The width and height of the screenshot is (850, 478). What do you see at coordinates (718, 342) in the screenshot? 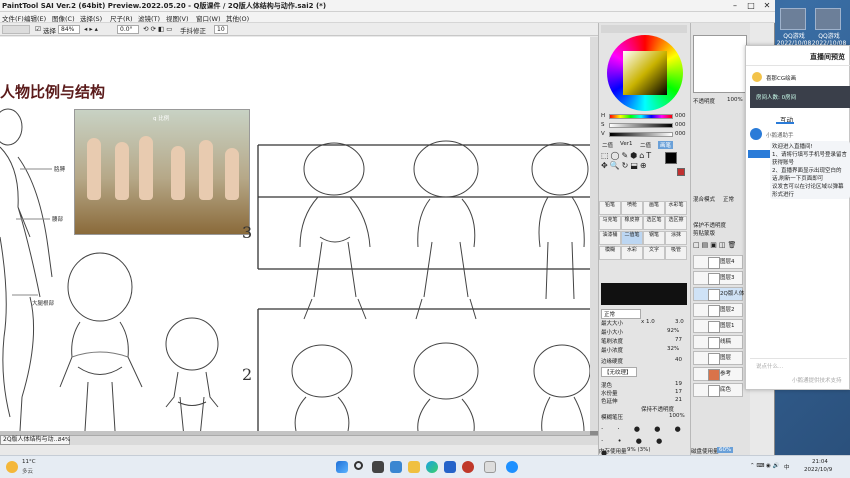
I see `layer-item: 线稿` at bounding box center [718, 342].